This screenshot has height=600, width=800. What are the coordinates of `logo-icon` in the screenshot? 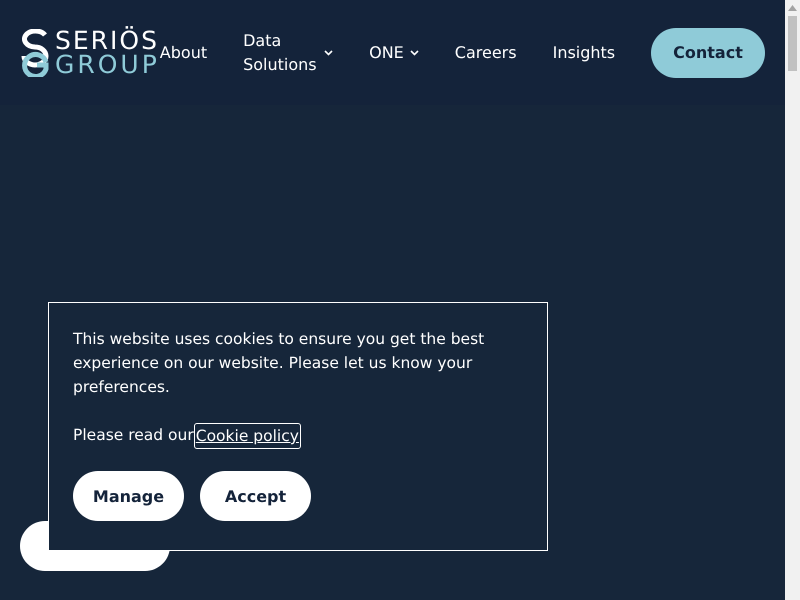 It's located at (35, 52).